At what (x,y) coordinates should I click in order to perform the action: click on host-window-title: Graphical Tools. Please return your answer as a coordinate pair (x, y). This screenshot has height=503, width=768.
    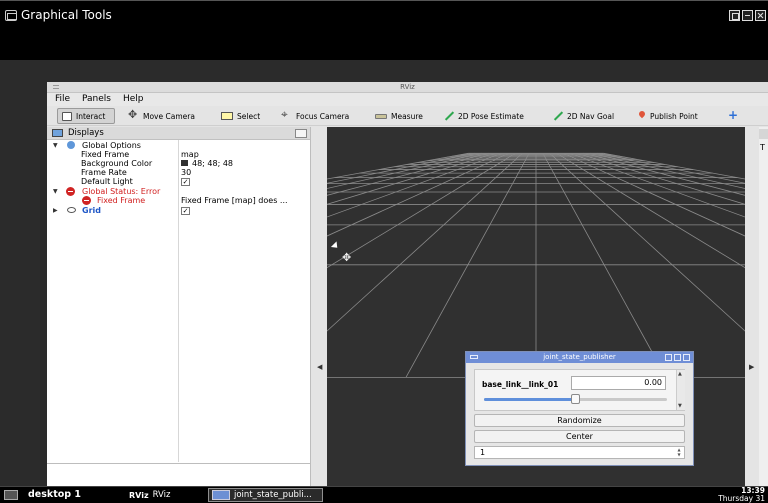
    Looking at the image, I should click on (66, 15).